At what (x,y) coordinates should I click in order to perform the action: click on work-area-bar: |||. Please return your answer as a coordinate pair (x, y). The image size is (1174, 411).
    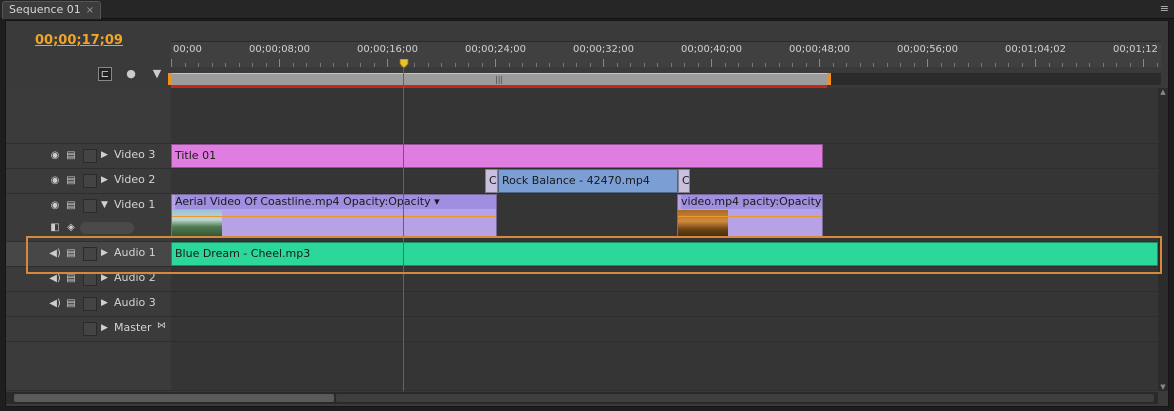
    Looking at the image, I should click on (664, 79).